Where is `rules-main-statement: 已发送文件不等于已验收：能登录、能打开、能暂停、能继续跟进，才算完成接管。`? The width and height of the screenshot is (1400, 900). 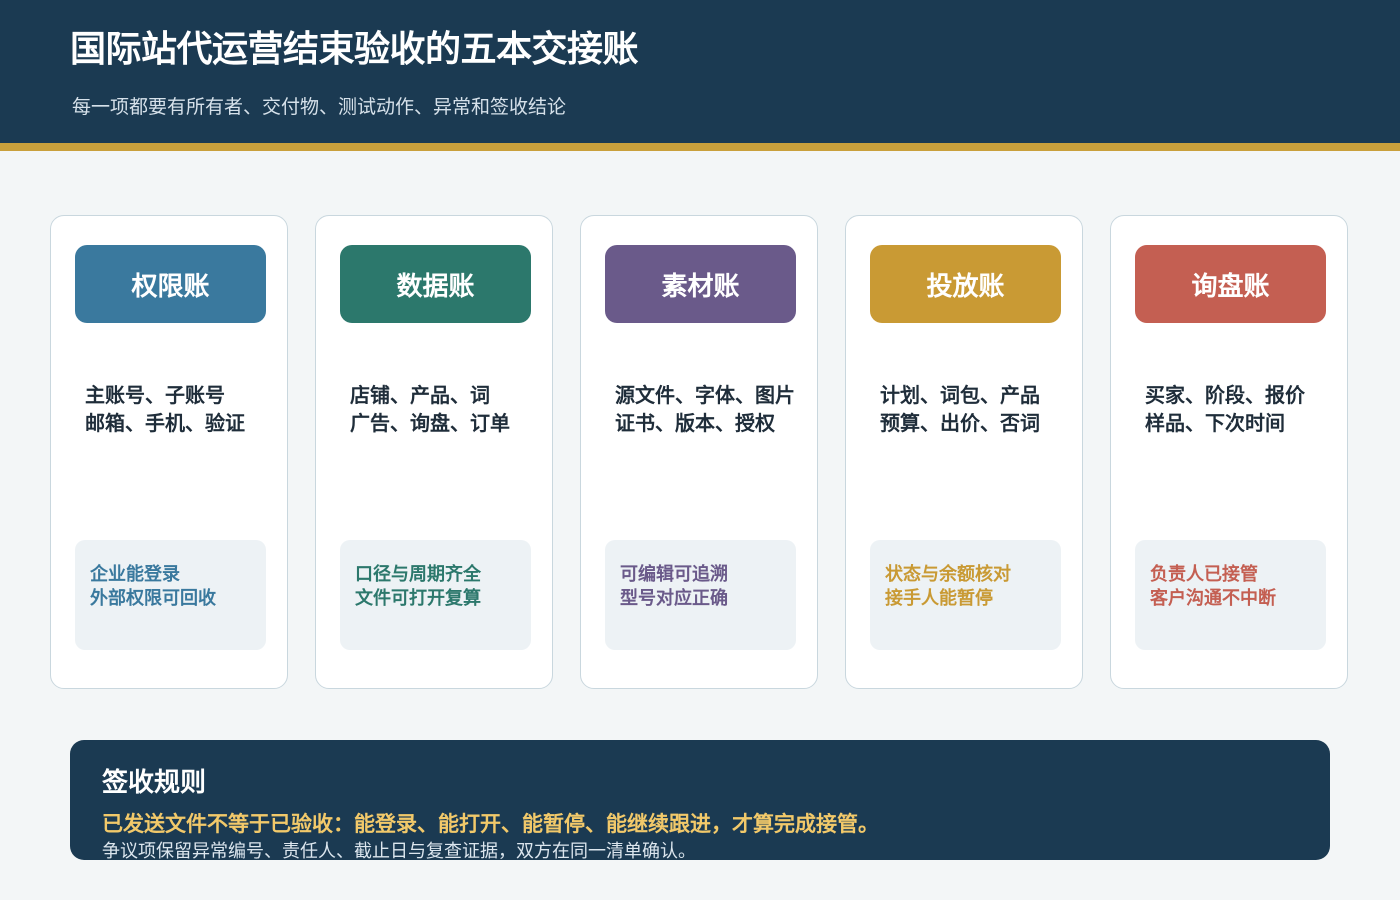
rules-main-statement: 已发送文件不等于已验收：能登录、能打开、能暂停、能继续跟进，才算完成接管。 is located at coordinates (490, 824).